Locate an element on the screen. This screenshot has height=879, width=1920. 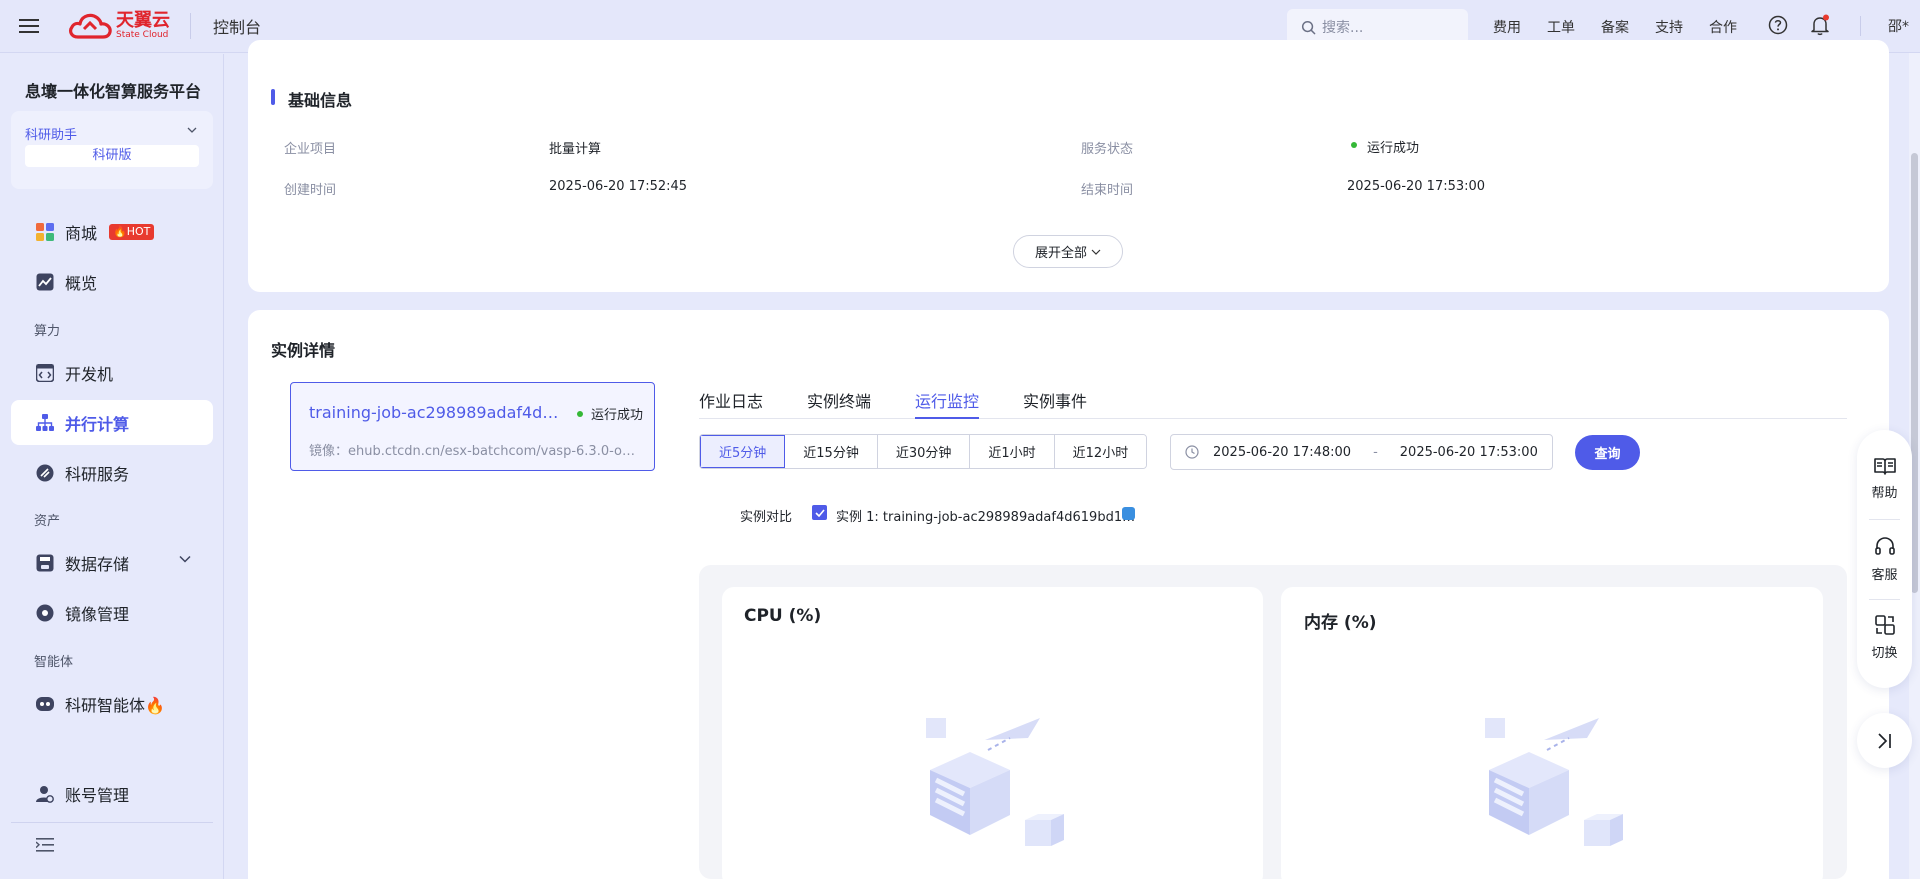
range-12h: 近12小时 is located at coordinates (1100, 451).